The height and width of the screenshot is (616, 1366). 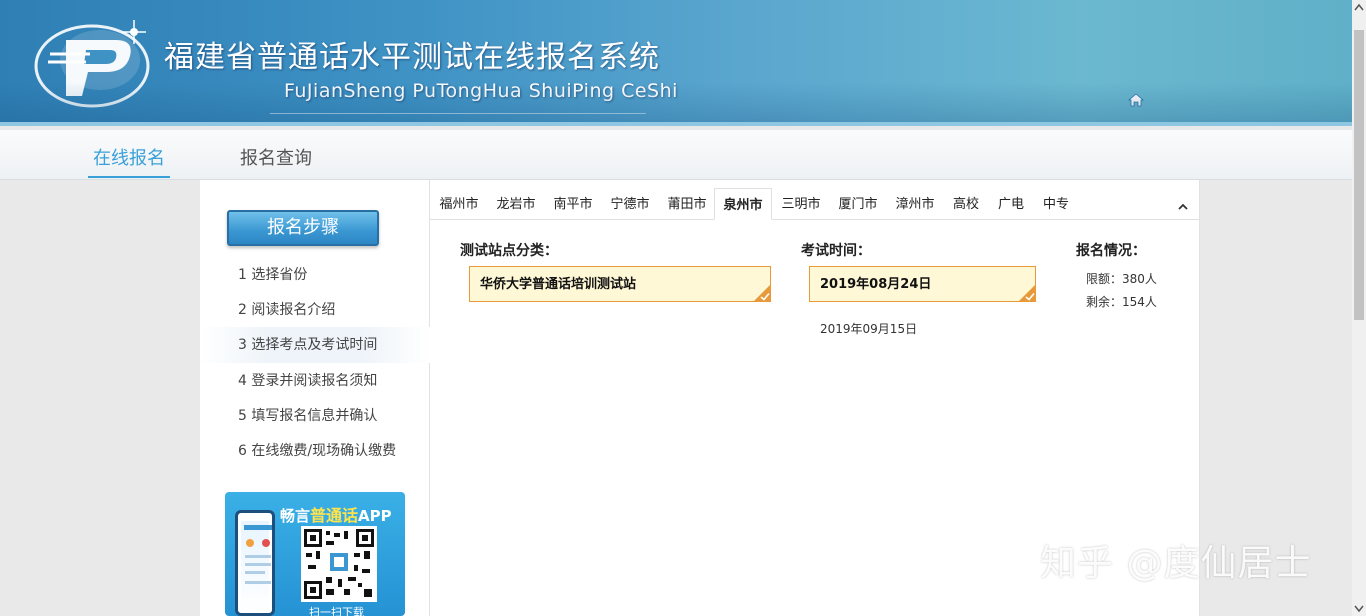 I want to click on exam-date-option: 2019年09月15日, so click(x=868, y=328).